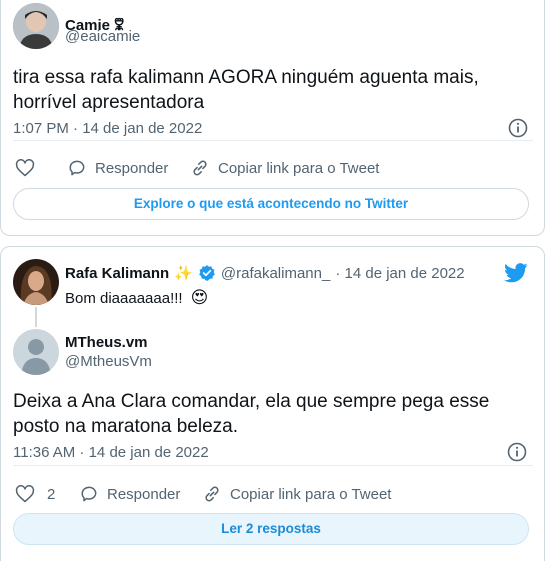 This screenshot has height=561, width=550. What do you see at coordinates (117, 273) in the screenshot?
I see `author-name: Rafa Kalimann` at bounding box center [117, 273].